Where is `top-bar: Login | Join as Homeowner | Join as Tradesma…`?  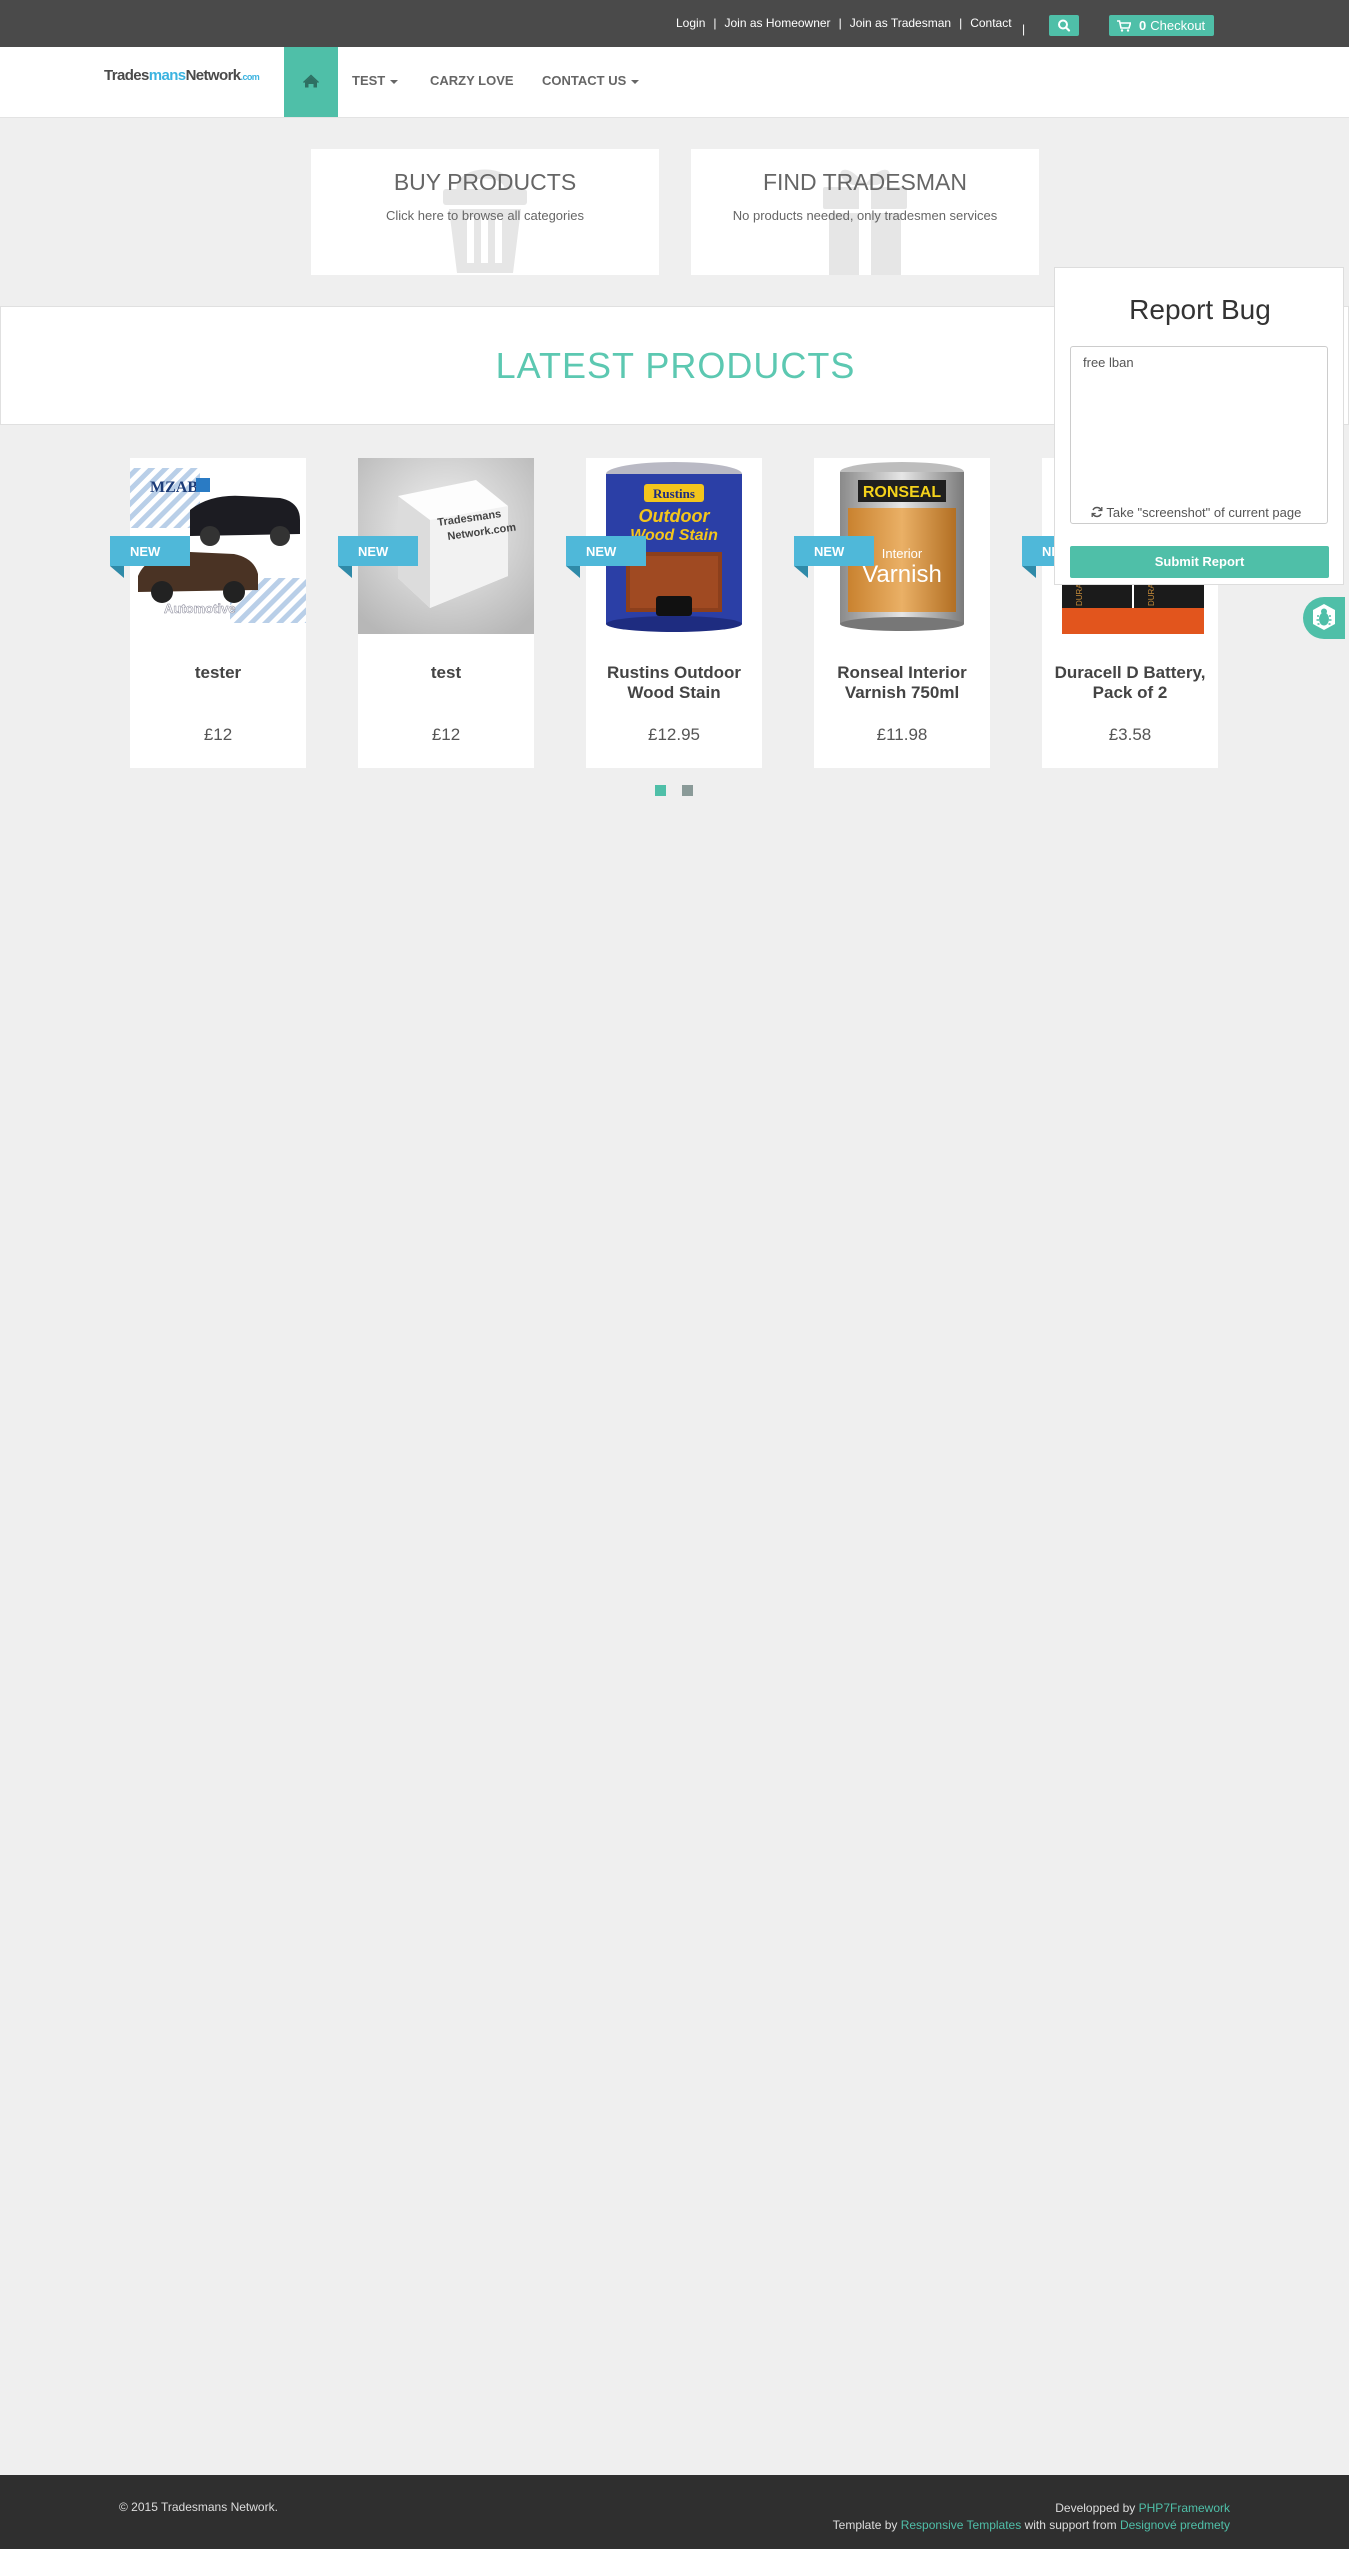
top-bar: Login | Join as Homeowner | Join as Tradesma… is located at coordinates (674, 23).